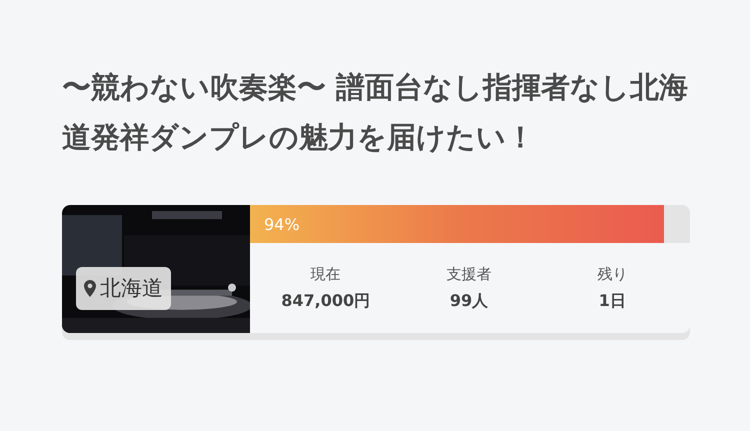  I want to click on stat-value: 99人, so click(469, 301).